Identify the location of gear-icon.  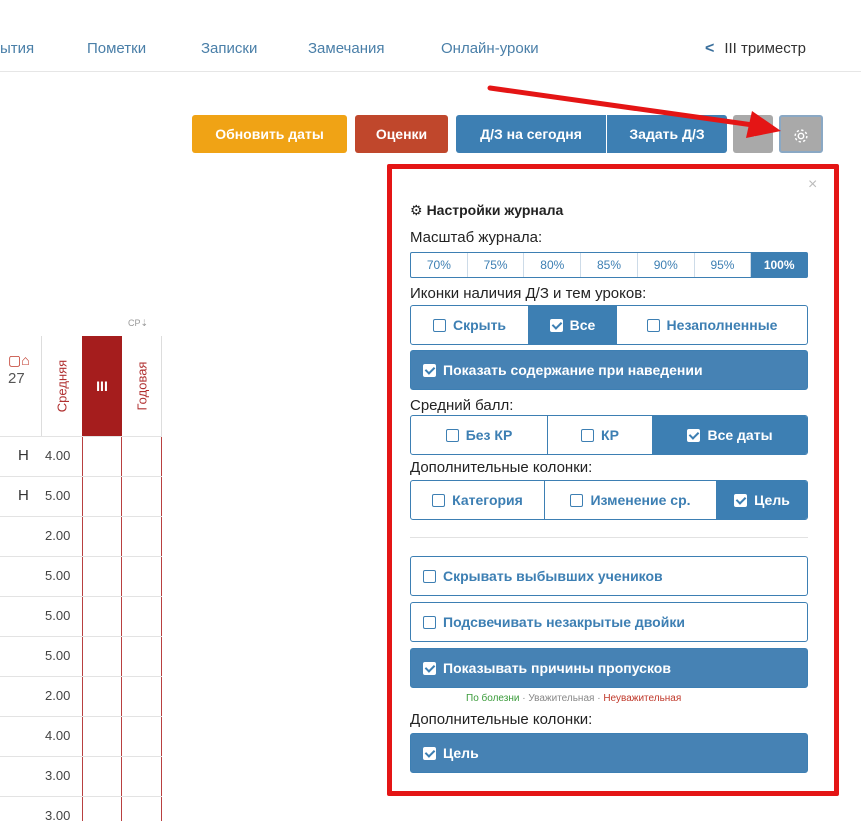
(801, 136).